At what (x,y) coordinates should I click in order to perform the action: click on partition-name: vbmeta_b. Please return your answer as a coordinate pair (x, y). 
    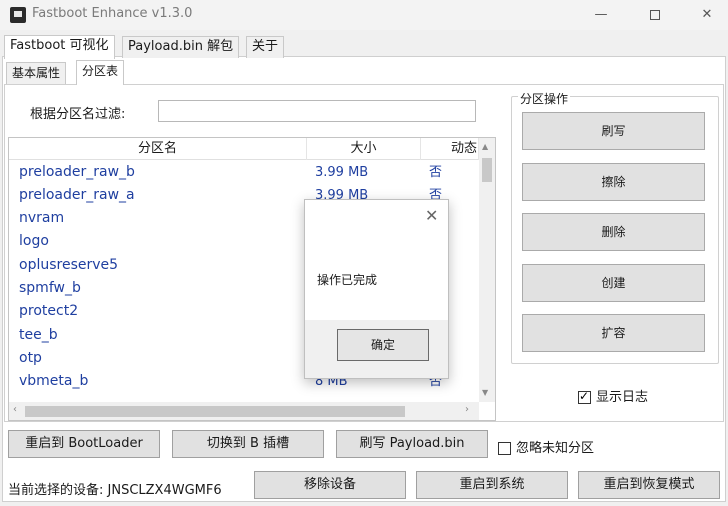
    Looking at the image, I should click on (54, 381).